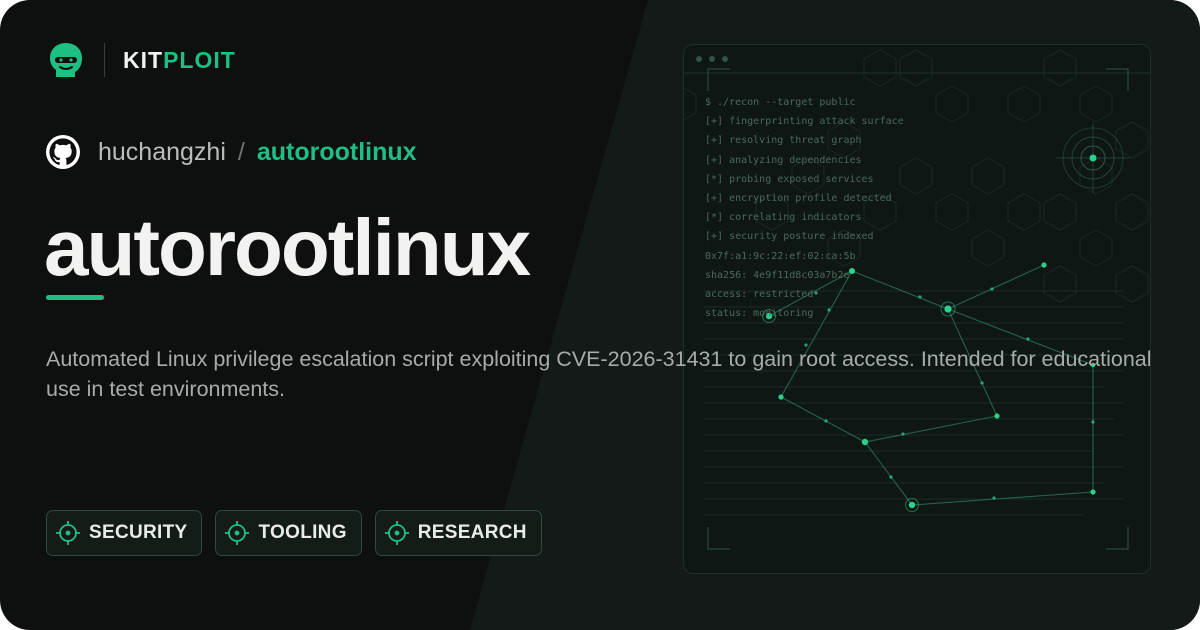 The image size is (1200, 630). What do you see at coordinates (199, 59) in the screenshot?
I see `brand-name-part2: PLOIT` at bounding box center [199, 59].